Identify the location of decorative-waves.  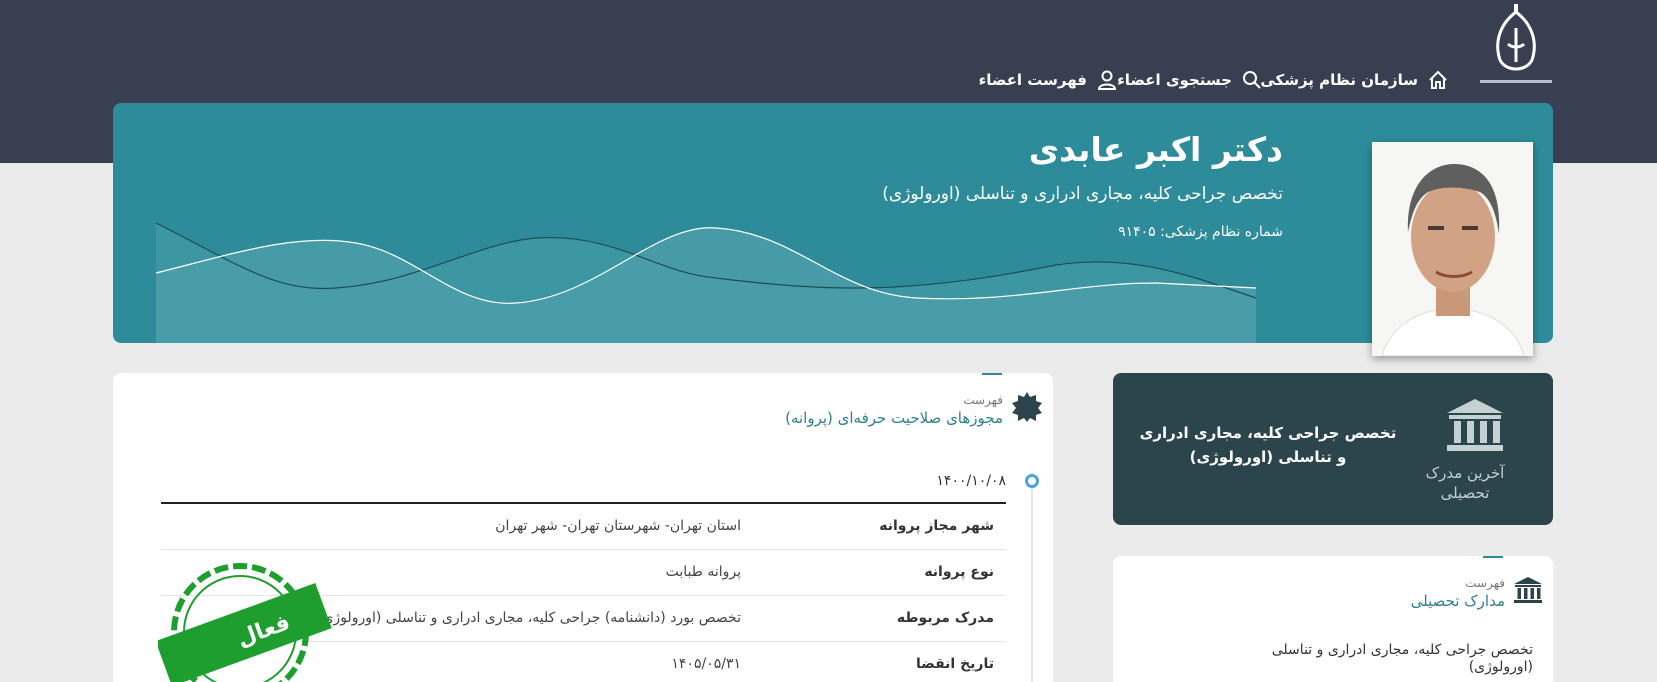
(706, 283).